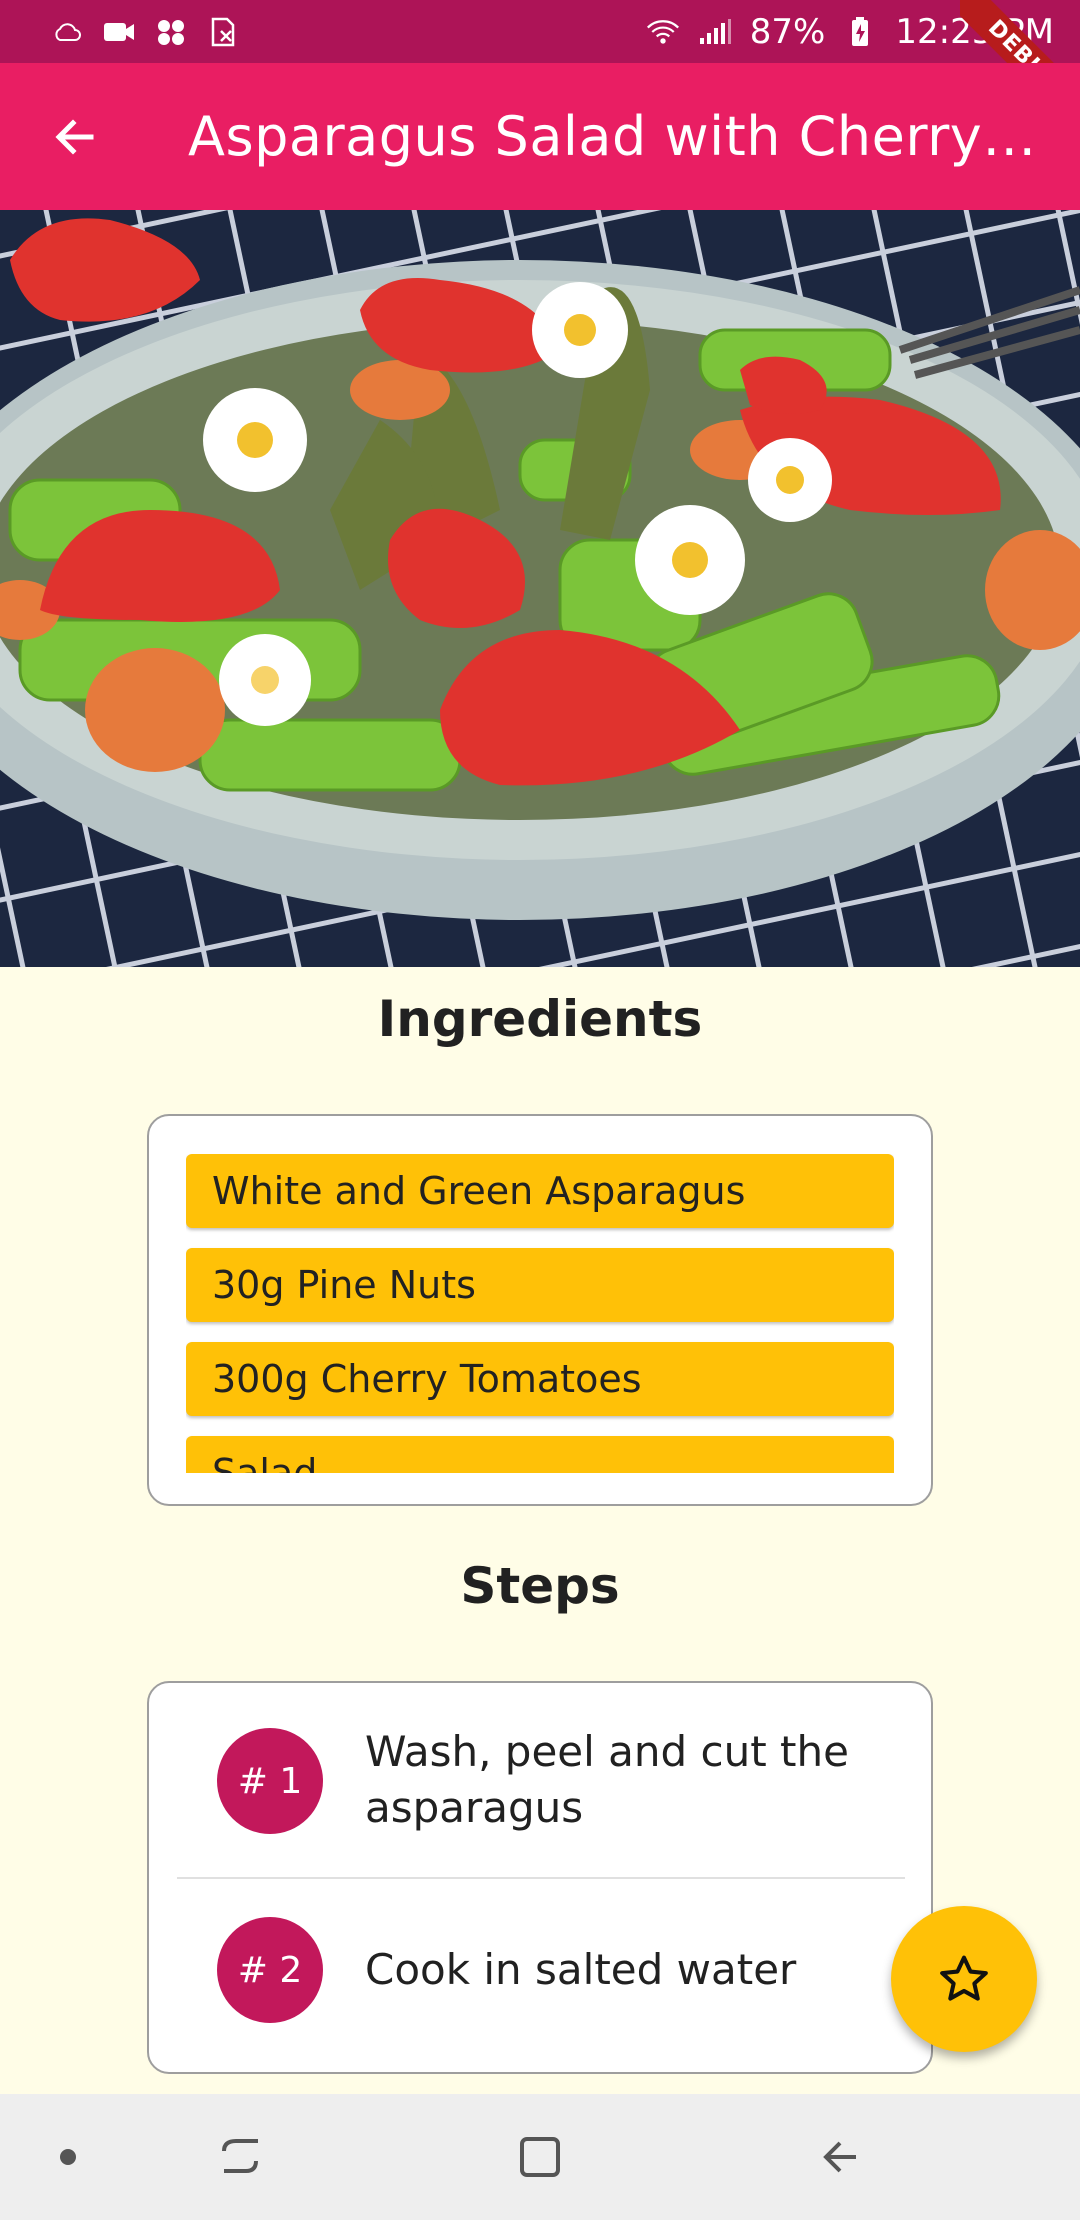 The width and height of the screenshot is (1080, 2220). Describe the element at coordinates (67, 32) in the screenshot. I see `cloud-sync-icon` at that location.